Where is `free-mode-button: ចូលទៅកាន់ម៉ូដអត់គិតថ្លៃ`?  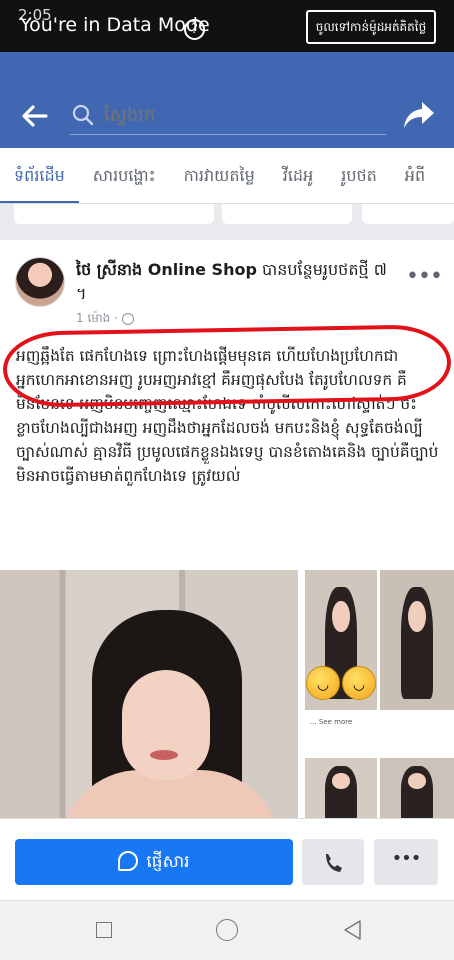 free-mode-button: ចូលទៅកាន់ម៉ូដអត់គិតថ្លៃ is located at coordinates (371, 27).